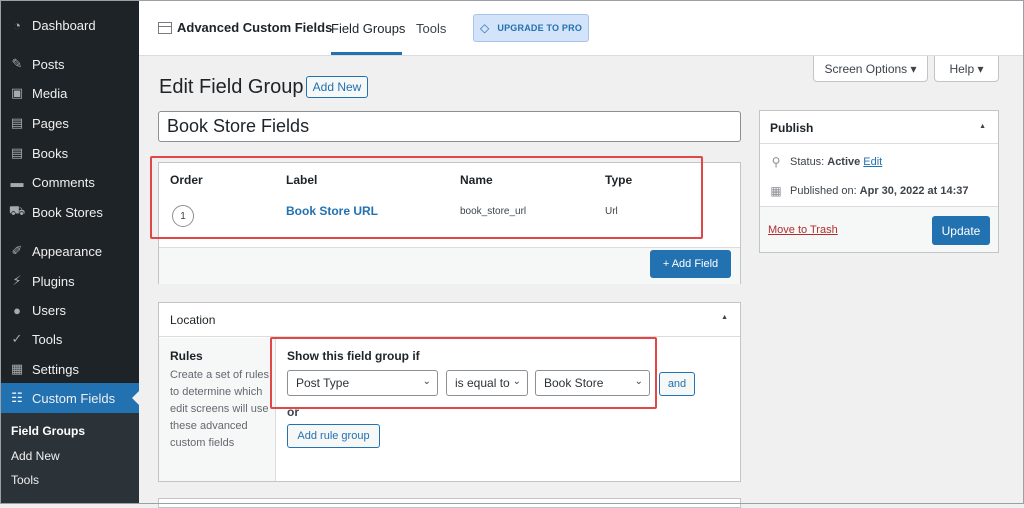  What do you see at coordinates (776, 162) in the screenshot?
I see `pin-icon: ⚲` at bounding box center [776, 162].